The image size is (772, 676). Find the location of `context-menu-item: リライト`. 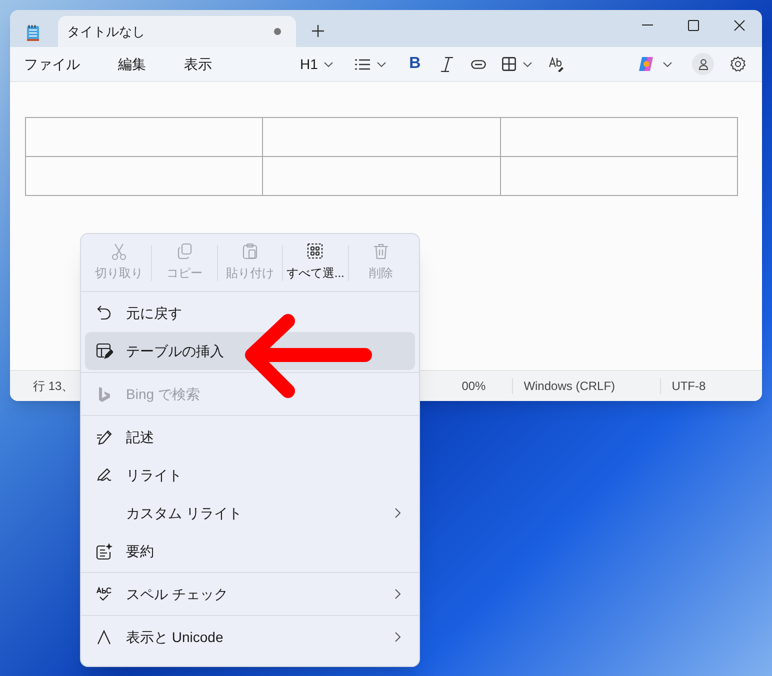

context-menu-item: リライト is located at coordinates (250, 475).